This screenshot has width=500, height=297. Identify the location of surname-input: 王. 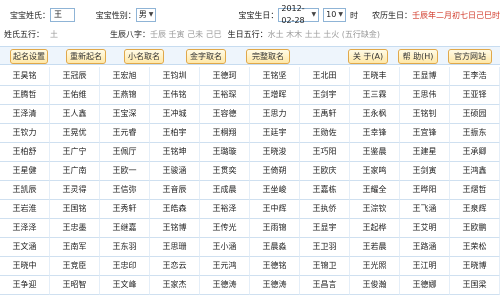
(62, 15).